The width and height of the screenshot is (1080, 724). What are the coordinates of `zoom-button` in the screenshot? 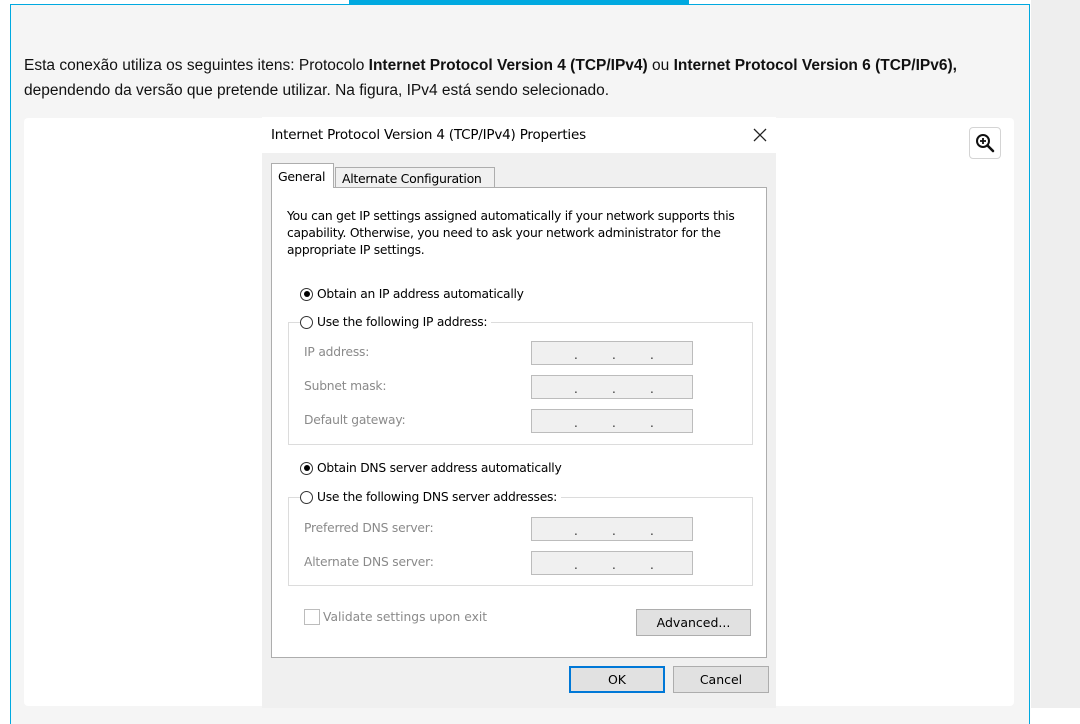 It's located at (985, 143).